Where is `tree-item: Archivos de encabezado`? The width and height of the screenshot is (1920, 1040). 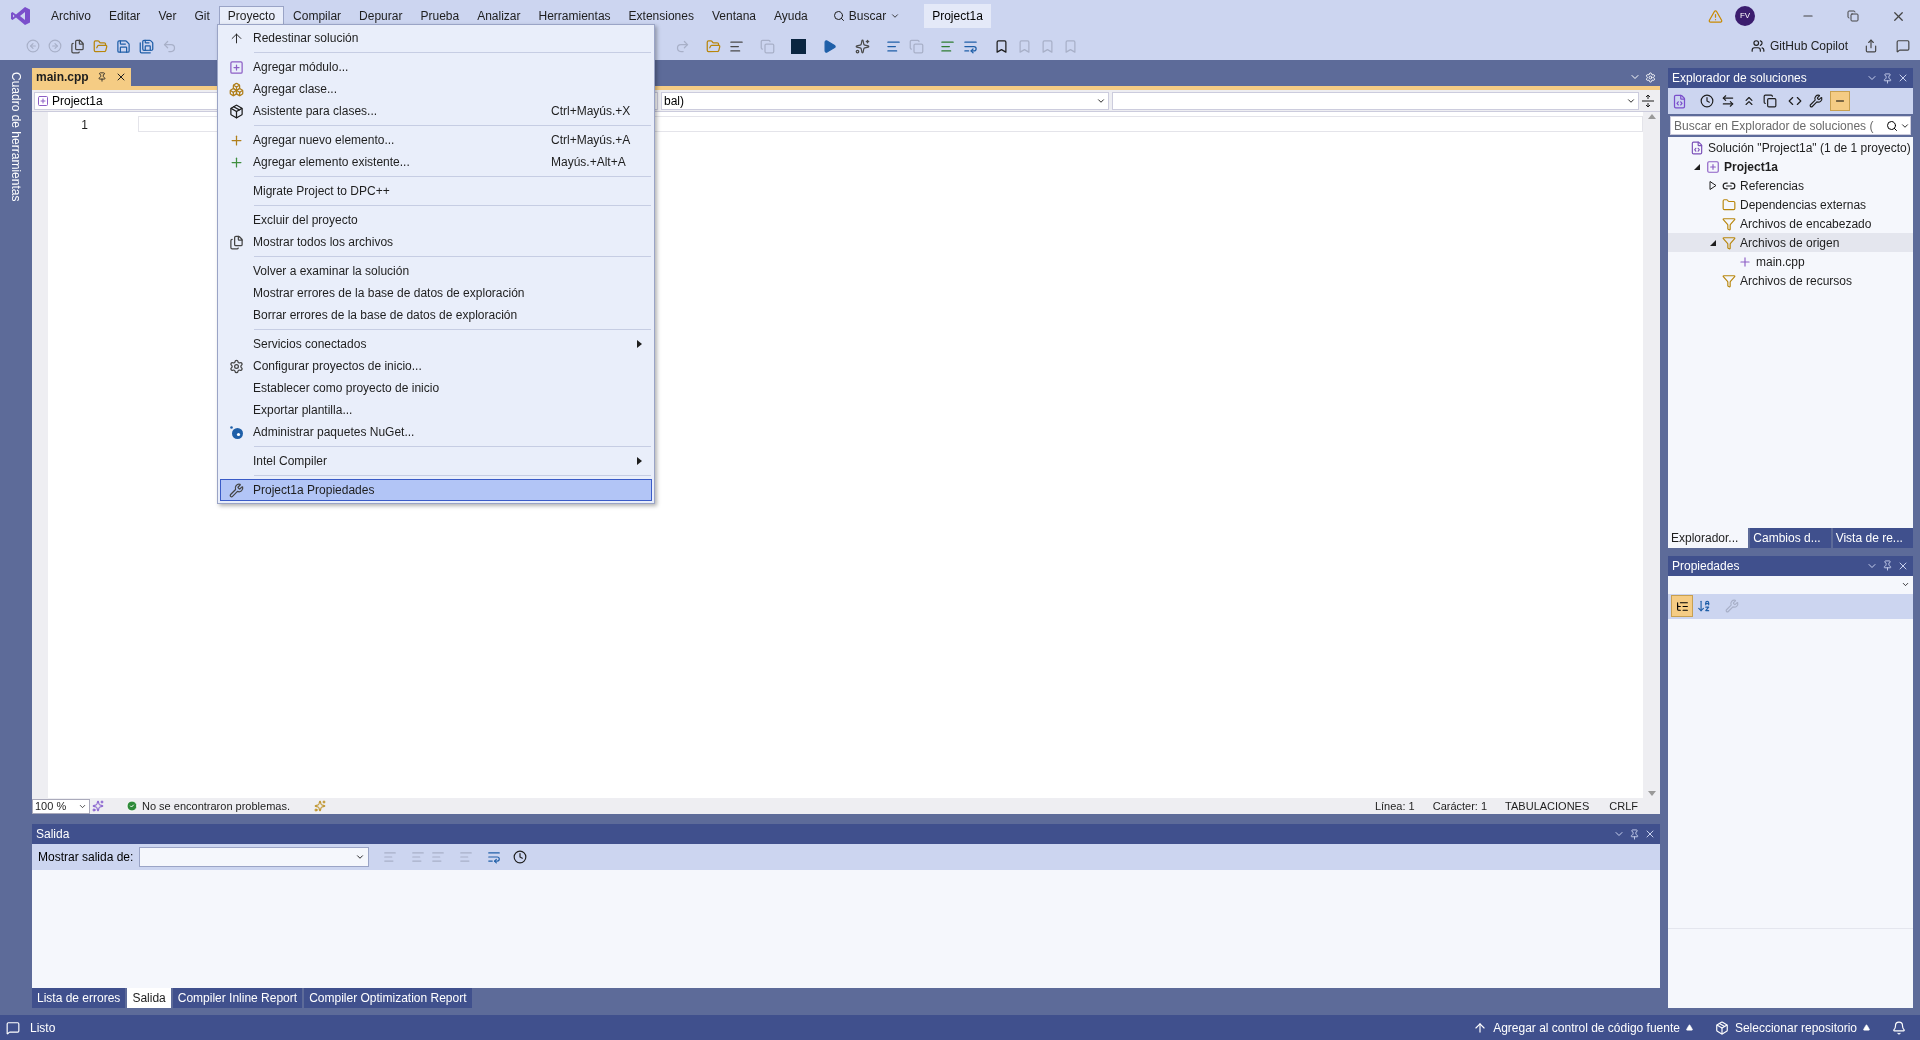
tree-item: Archivos de encabezado is located at coordinates (1790, 223).